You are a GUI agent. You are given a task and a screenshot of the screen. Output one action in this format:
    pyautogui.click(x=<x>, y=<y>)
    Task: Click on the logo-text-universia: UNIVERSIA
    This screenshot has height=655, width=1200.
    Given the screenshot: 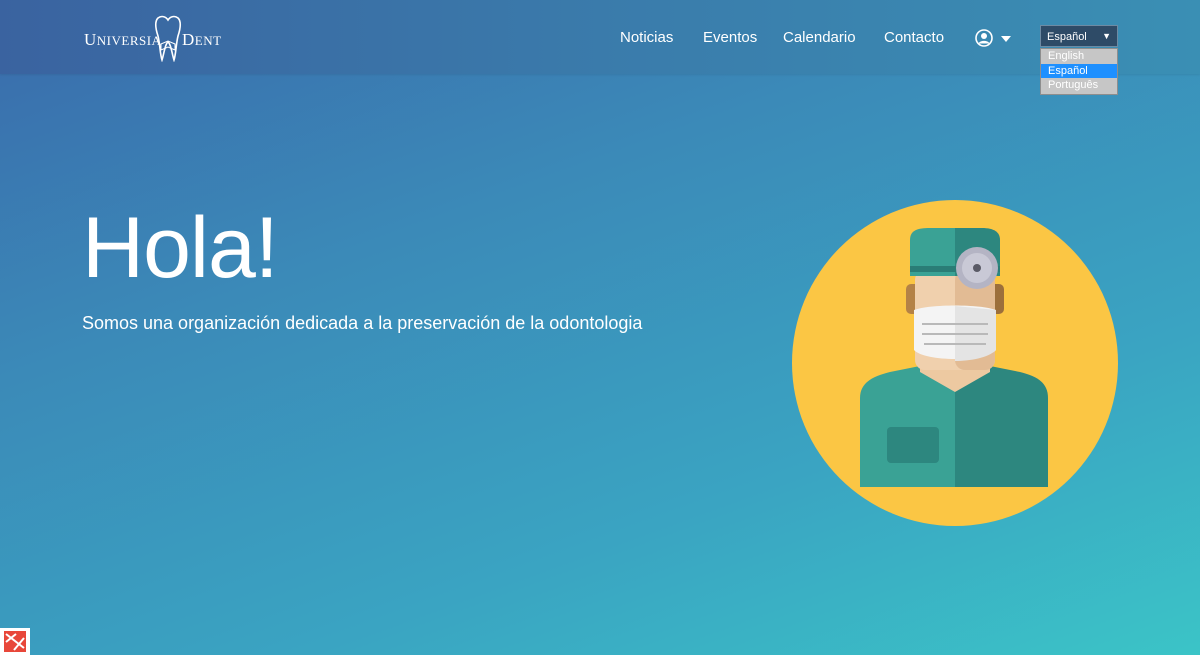 What is the action you would take?
    pyautogui.click(x=123, y=39)
    